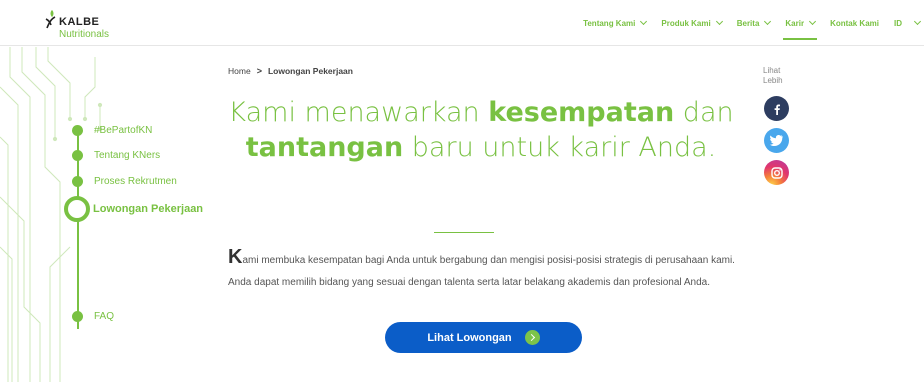  What do you see at coordinates (898, 23) in the screenshot?
I see `nav-label: ID` at bounding box center [898, 23].